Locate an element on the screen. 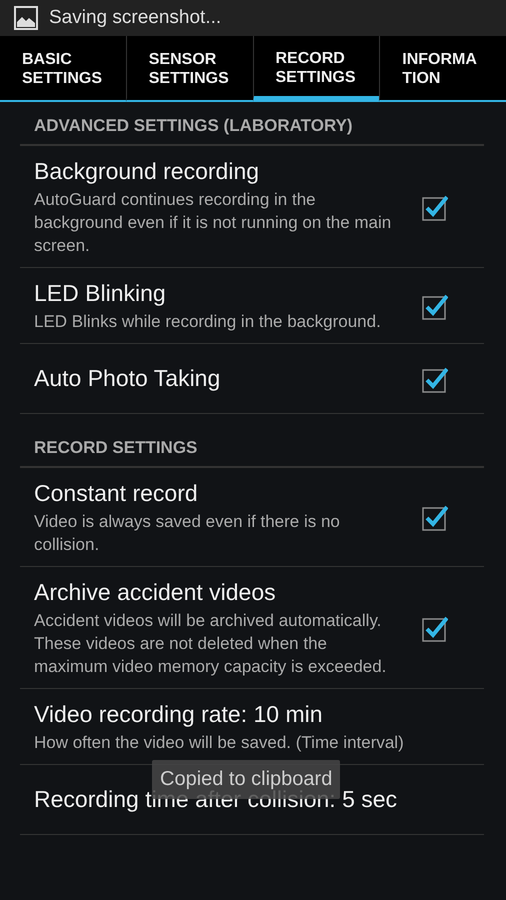  setting-row: Auto Photo Taking is located at coordinates (252, 379).